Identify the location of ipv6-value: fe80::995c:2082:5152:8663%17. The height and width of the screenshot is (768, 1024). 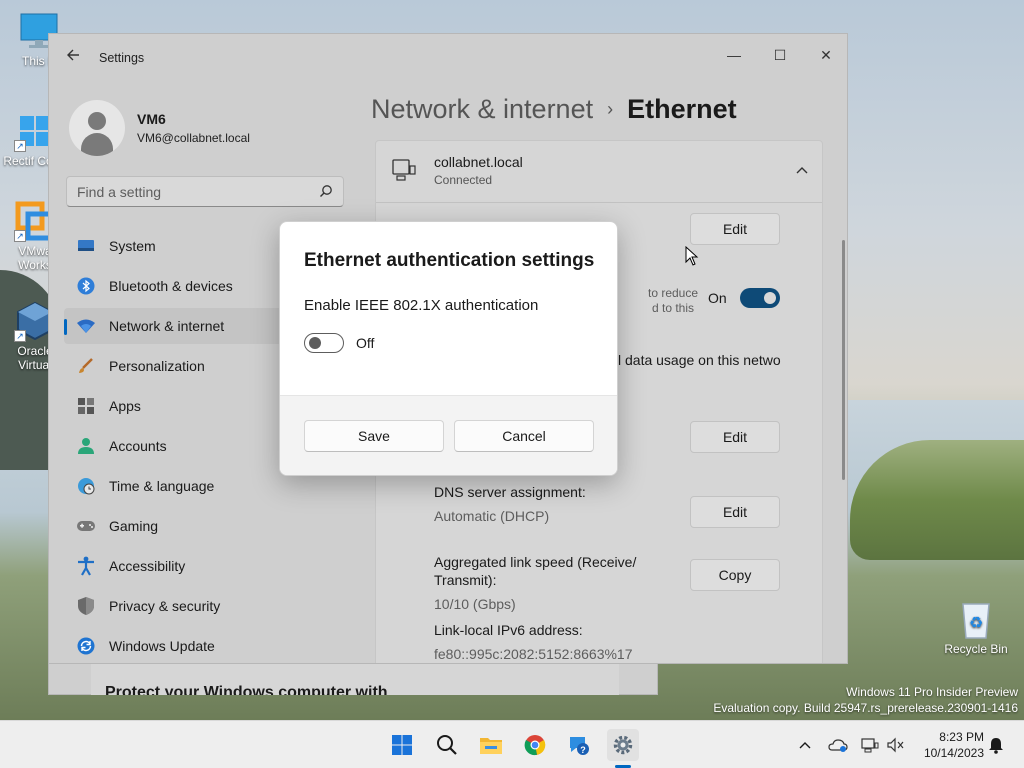
(533, 654).